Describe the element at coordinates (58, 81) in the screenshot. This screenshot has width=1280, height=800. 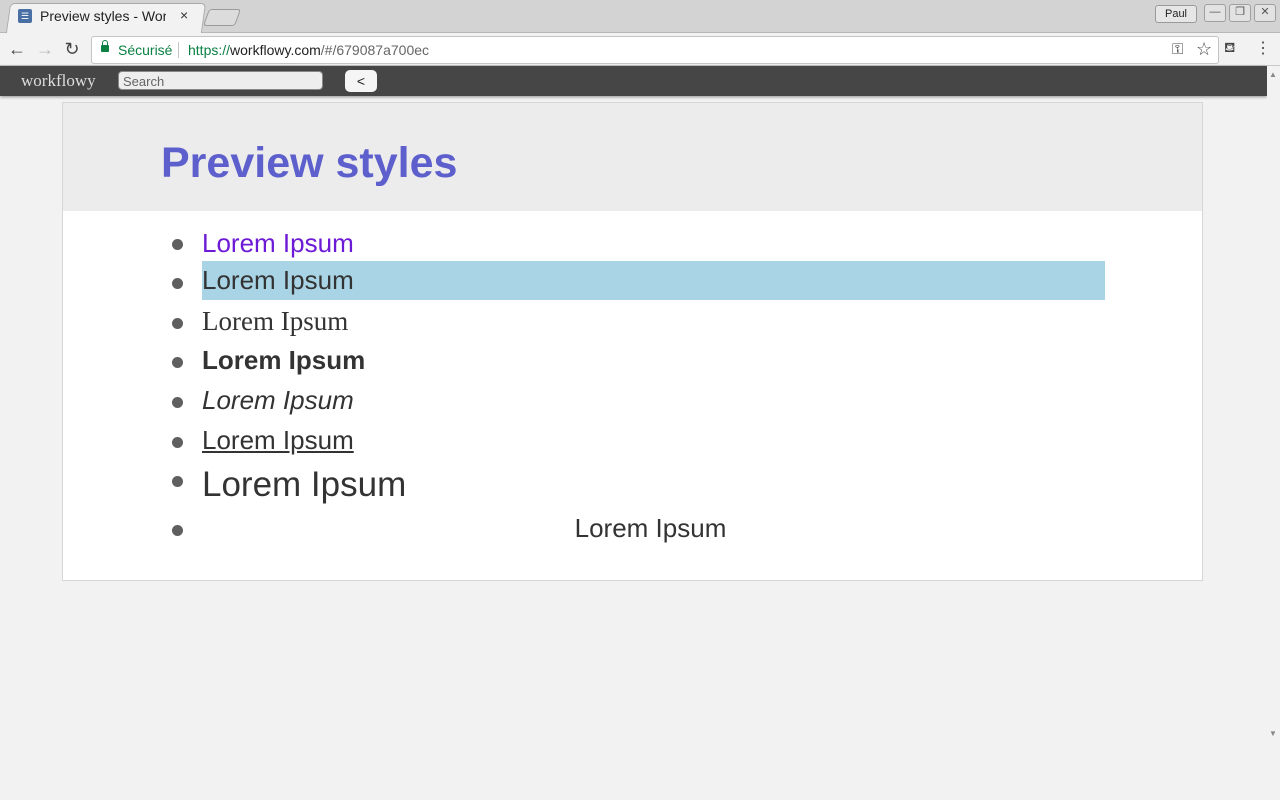
I see `workflowy-logo: workflowy` at that location.